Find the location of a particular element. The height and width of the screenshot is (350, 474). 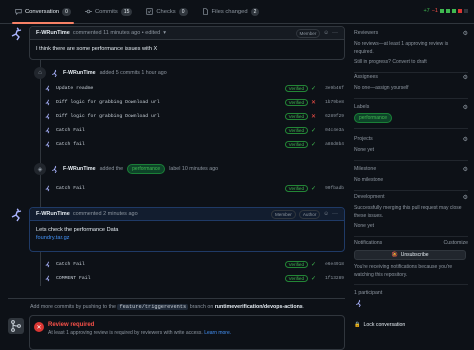

push-note-text: branch on is located at coordinates (201, 307).